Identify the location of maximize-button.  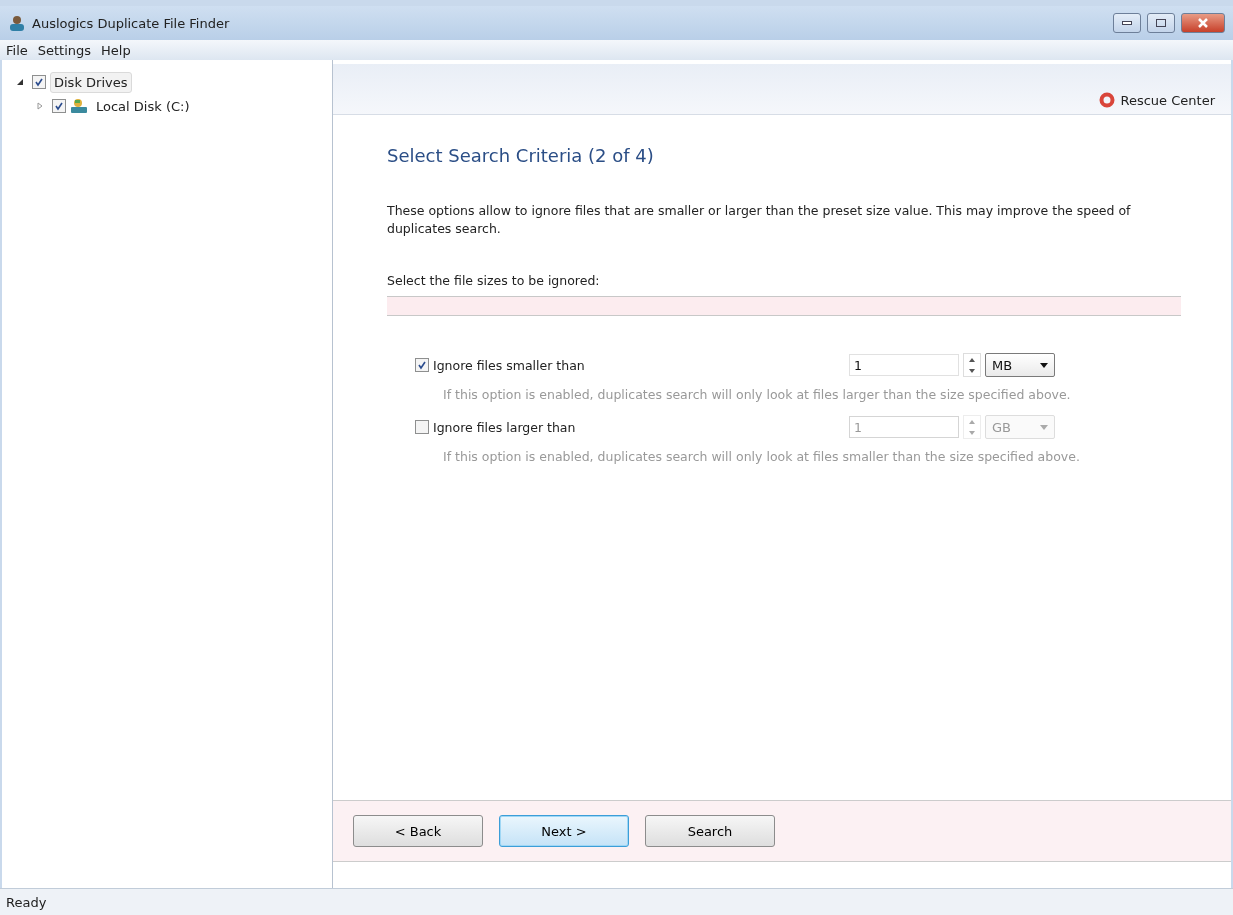
(1161, 23).